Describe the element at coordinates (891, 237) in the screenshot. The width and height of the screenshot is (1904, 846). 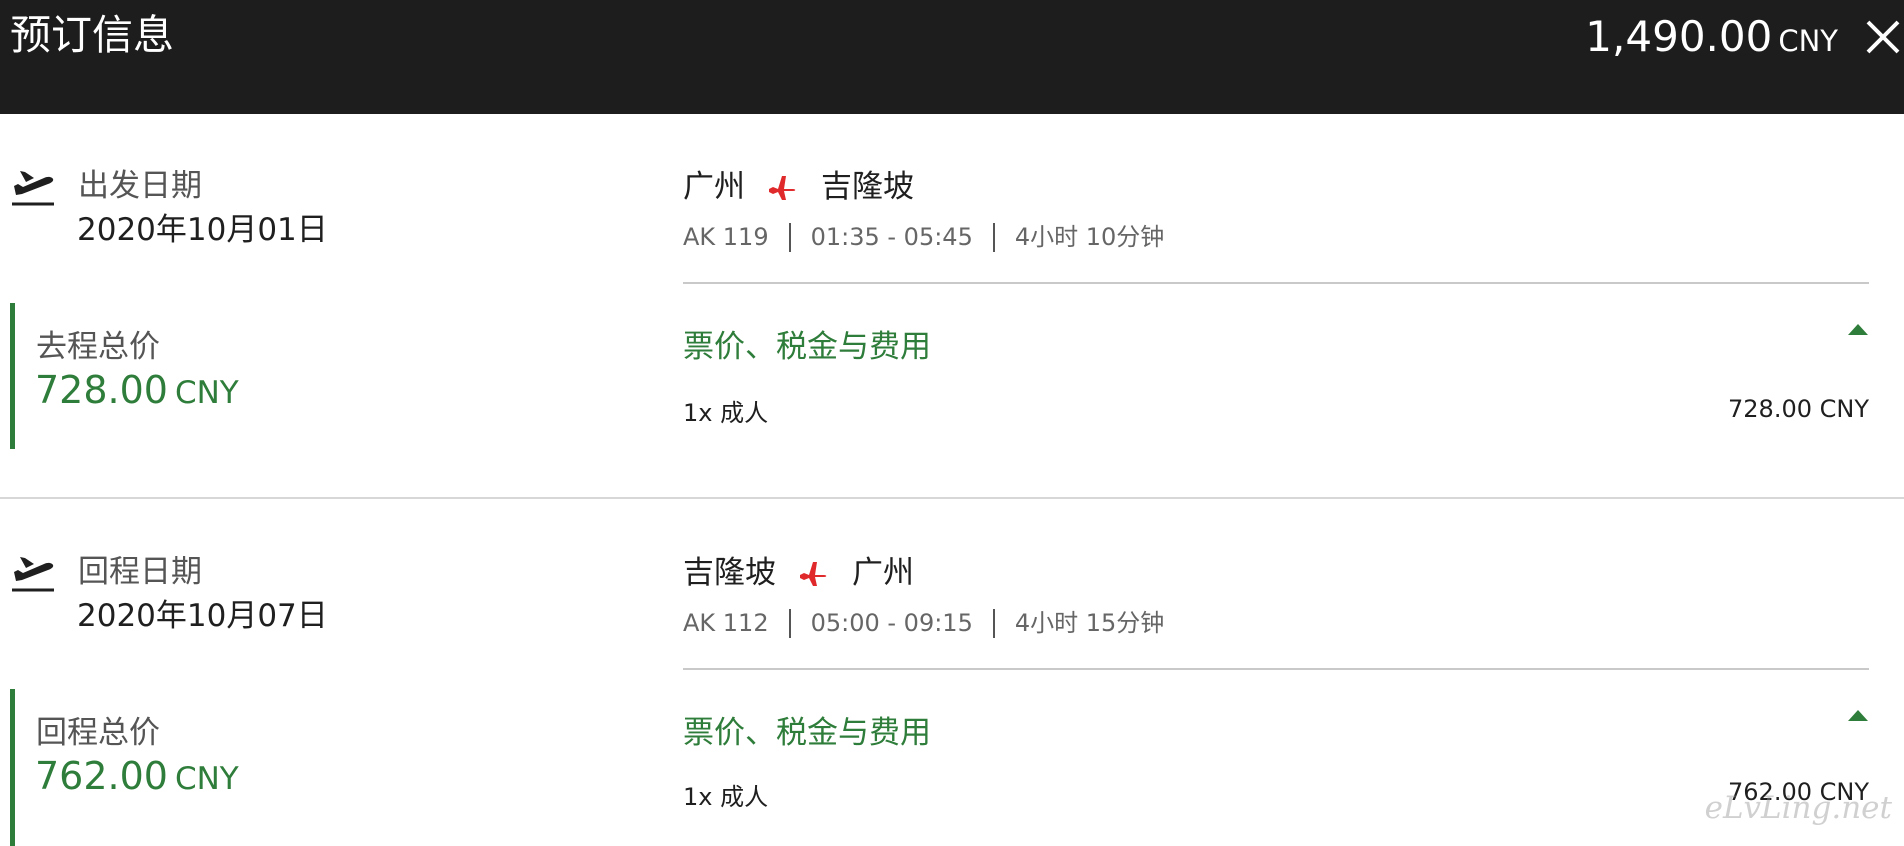
I see `flight-time: 01:35 - 05:45` at that location.